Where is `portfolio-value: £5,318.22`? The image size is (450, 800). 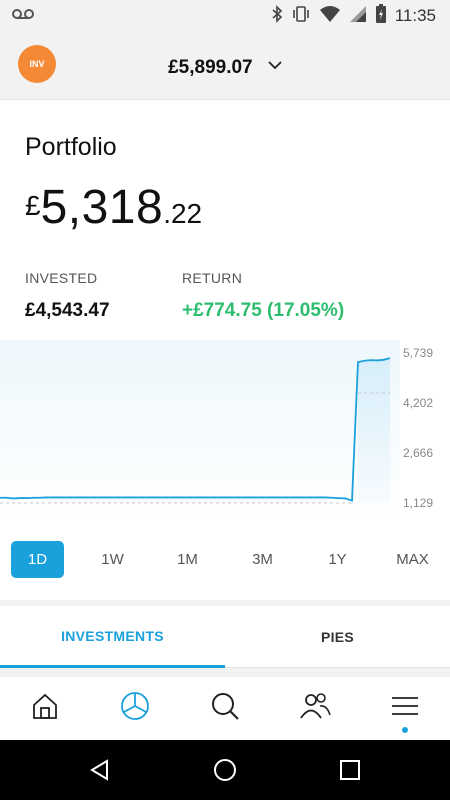
portfolio-value: £5,318.22 is located at coordinates (113, 207).